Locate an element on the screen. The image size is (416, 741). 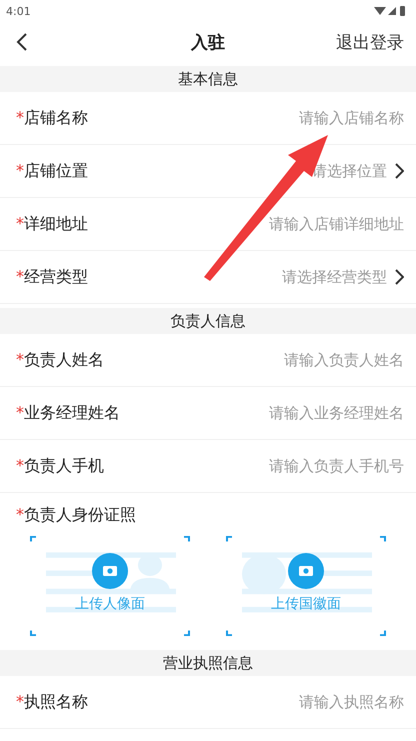
upload-card: 上传人像面 is located at coordinates (110, 586).